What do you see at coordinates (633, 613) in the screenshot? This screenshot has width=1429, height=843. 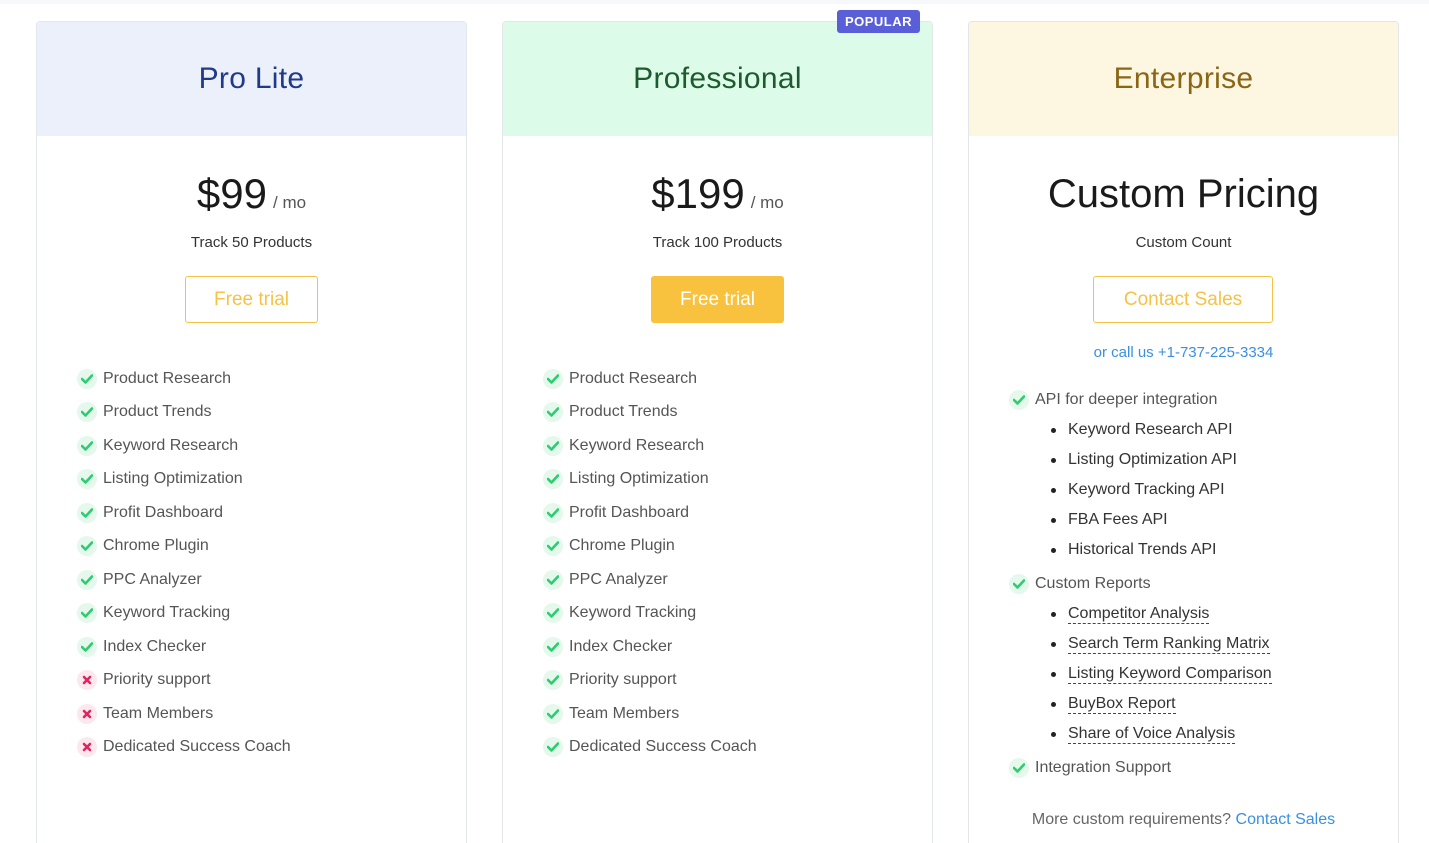 I see `feature-label: Keyword Tracking` at bounding box center [633, 613].